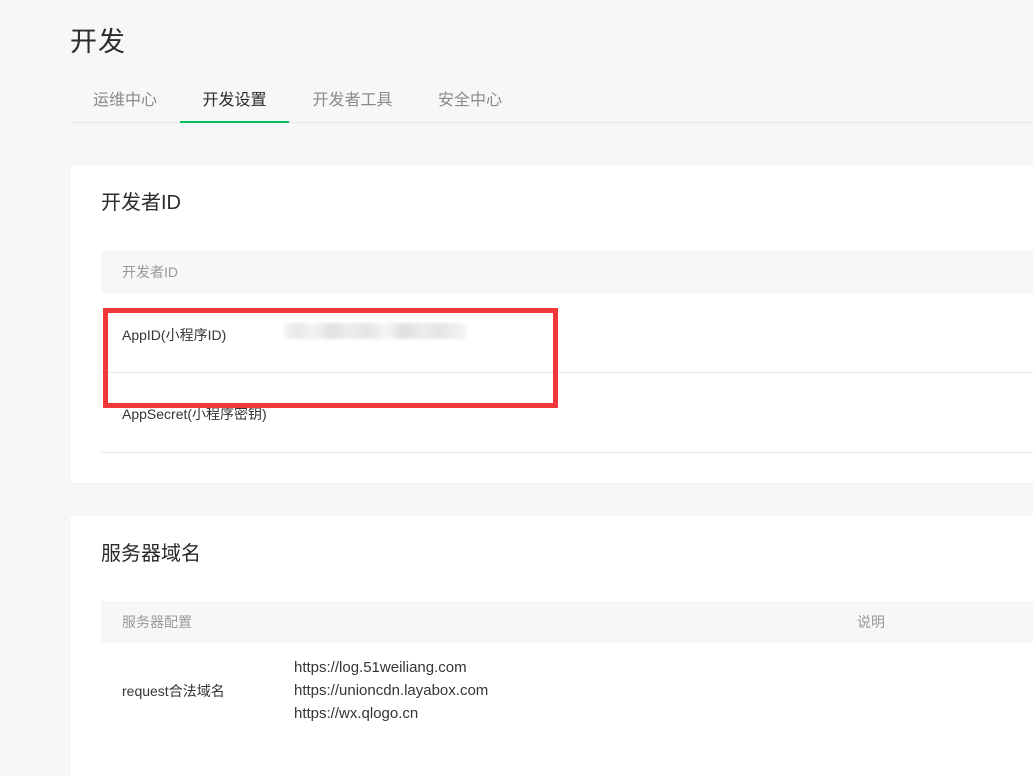 The width and height of the screenshot is (1033, 776). Describe the element at coordinates (173, 691) in the screenshot. I see `request-domain-label: request合法域名` at that location.